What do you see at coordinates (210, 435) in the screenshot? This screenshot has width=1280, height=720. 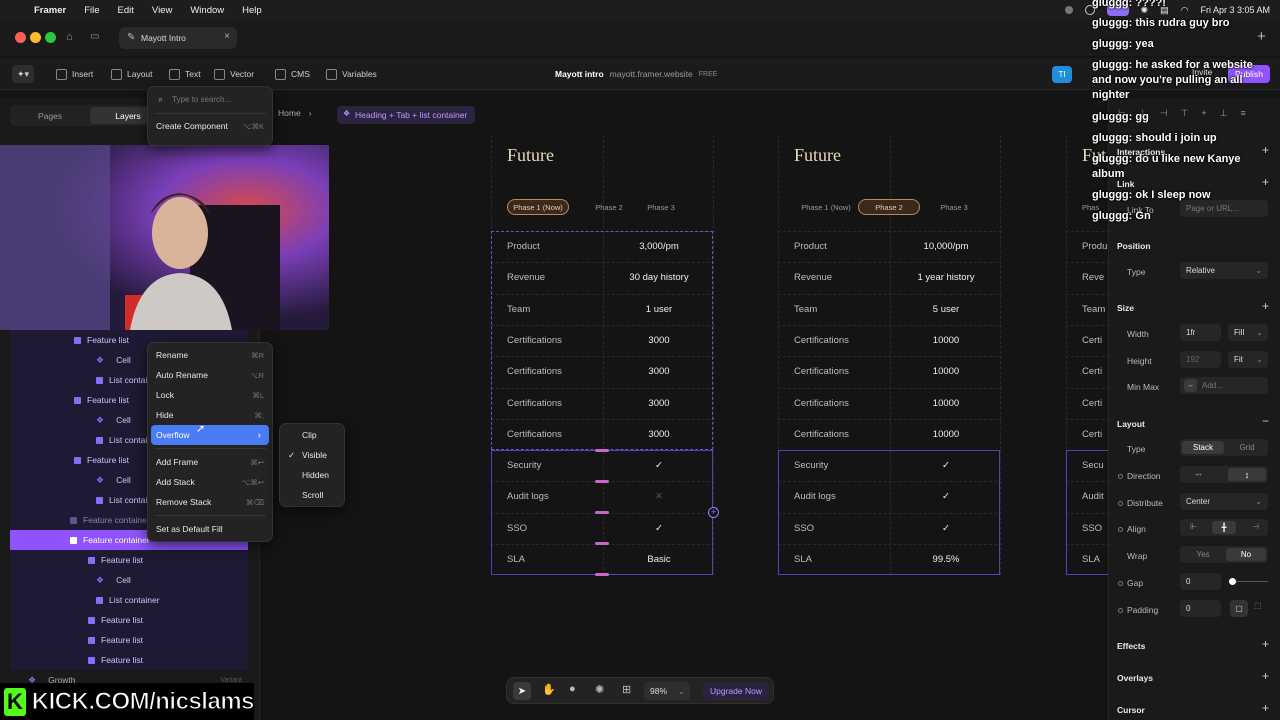 I see `overflow-item: Overflow ›` at bounding box center [210, 435].